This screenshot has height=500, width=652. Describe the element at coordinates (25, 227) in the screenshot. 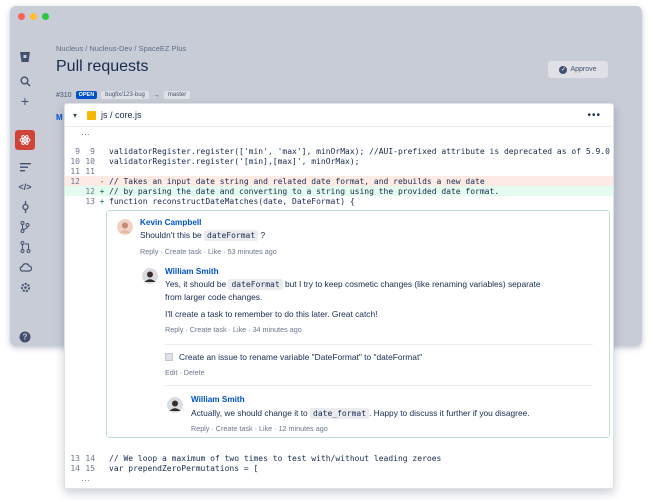

I see `branches-icon` at that location.